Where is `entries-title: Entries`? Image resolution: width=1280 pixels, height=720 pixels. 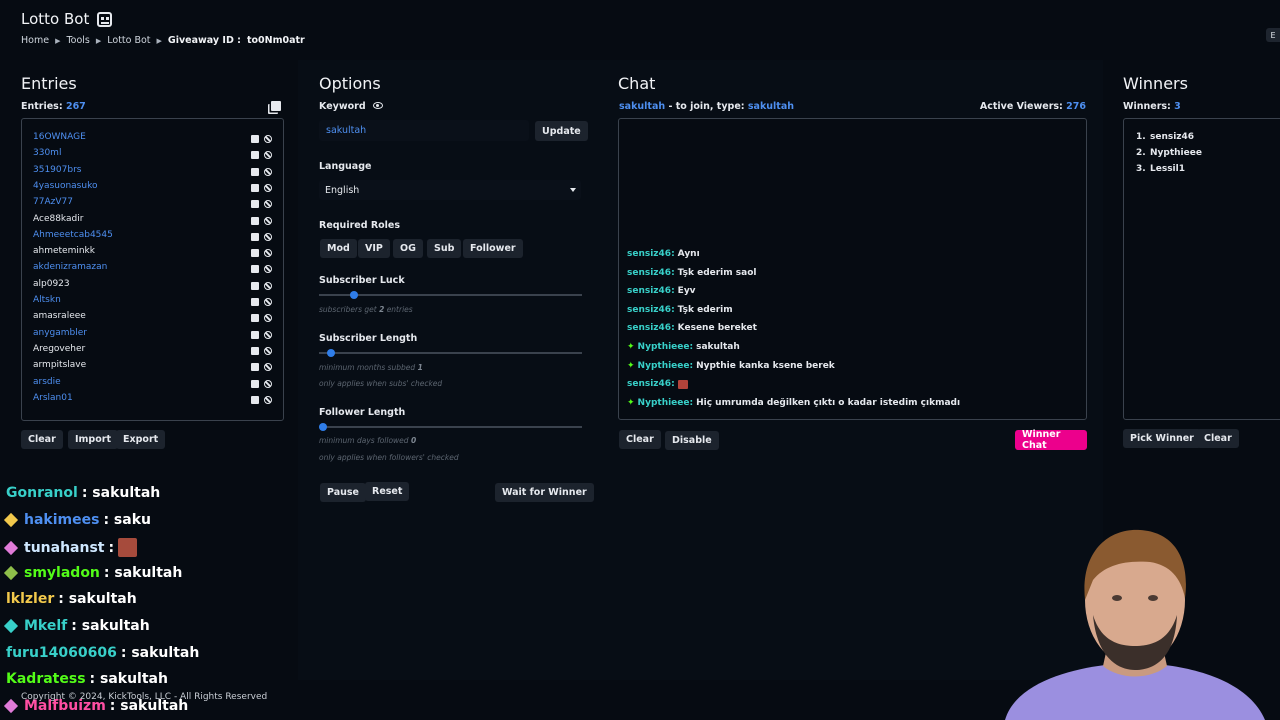
entries-title: Entries is located at coordinates (49, 83).